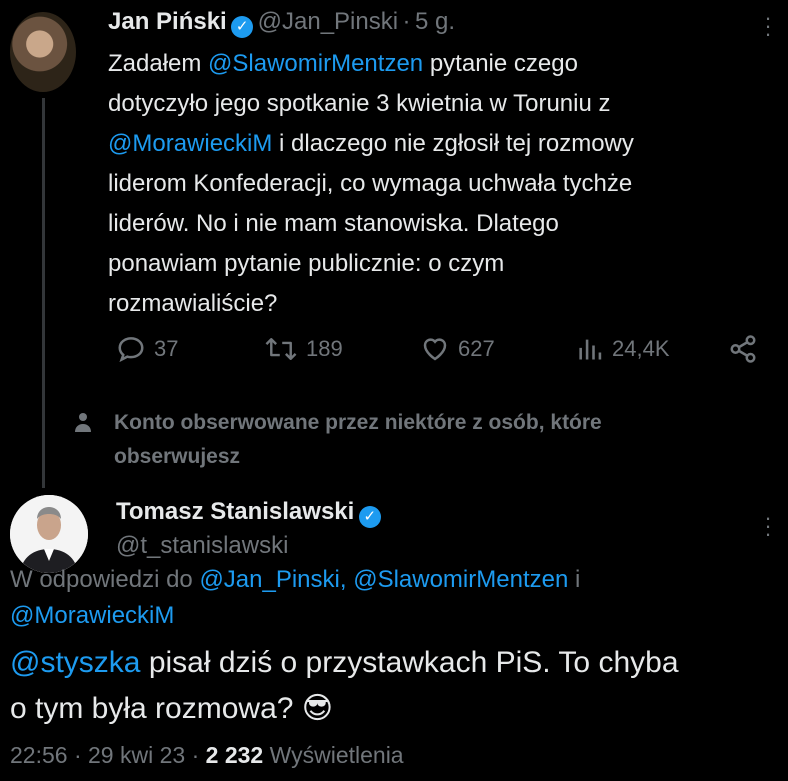 This screenshot has width=788, height=781. I want to click on reply-icon, so click(131, 350).